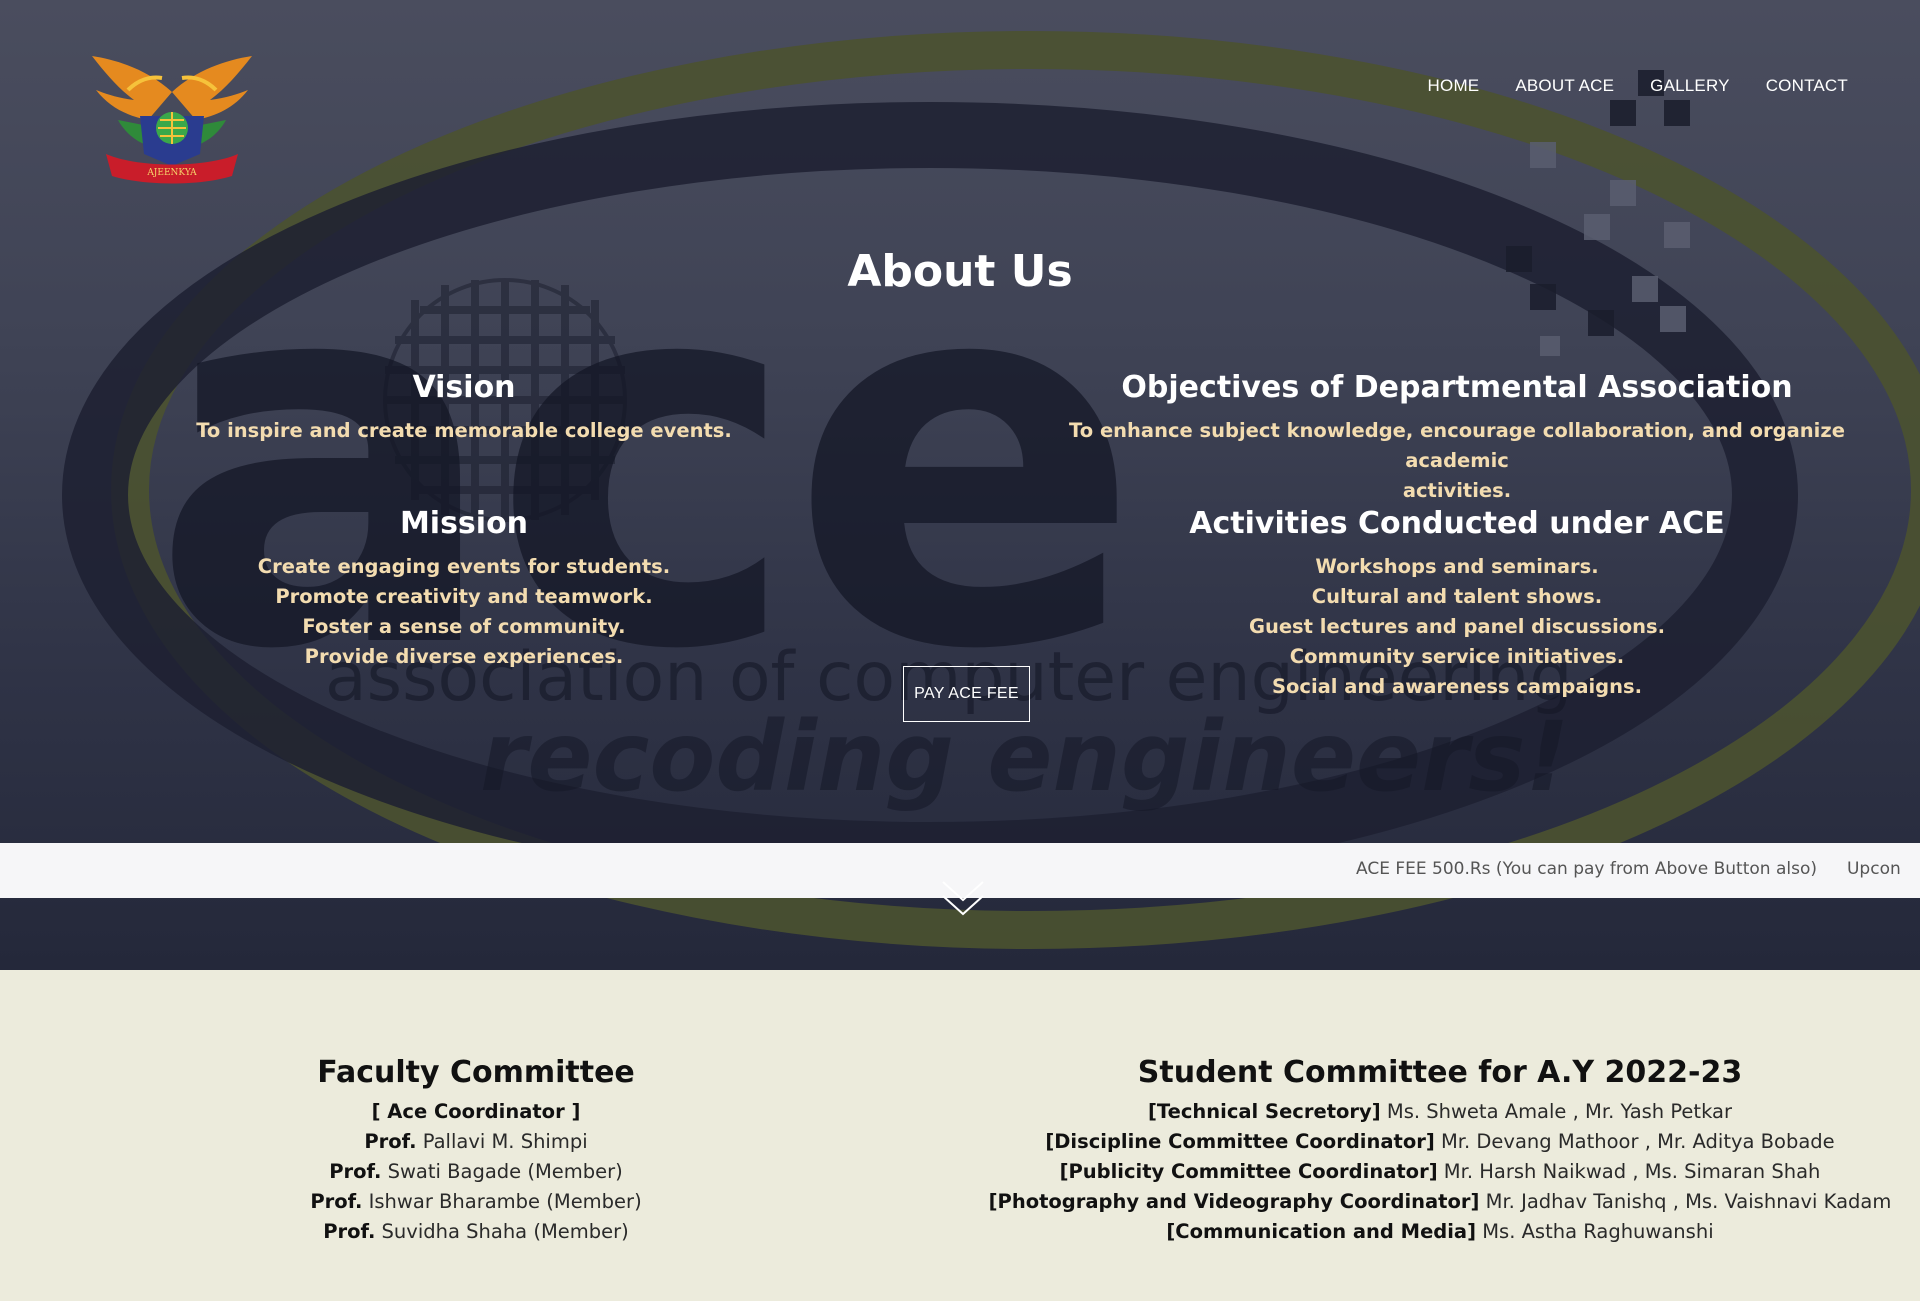  I want to click on faculty-row: Prof. Pallavi M. Shimpi, so click(476, 1141).